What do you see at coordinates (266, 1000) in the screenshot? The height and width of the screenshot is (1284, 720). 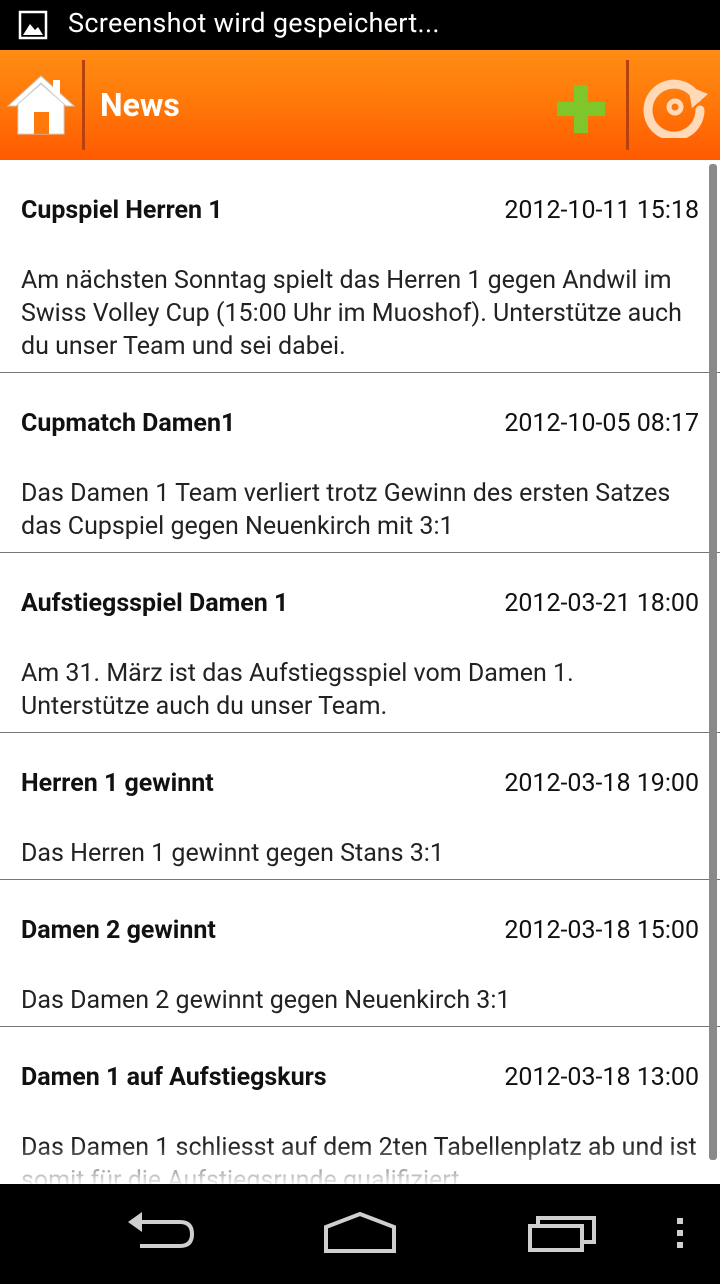 I see `news-body: Das Damen 2 gewinnt gegen Neuenkirch 3:1` at bounding box center [266, 1000].